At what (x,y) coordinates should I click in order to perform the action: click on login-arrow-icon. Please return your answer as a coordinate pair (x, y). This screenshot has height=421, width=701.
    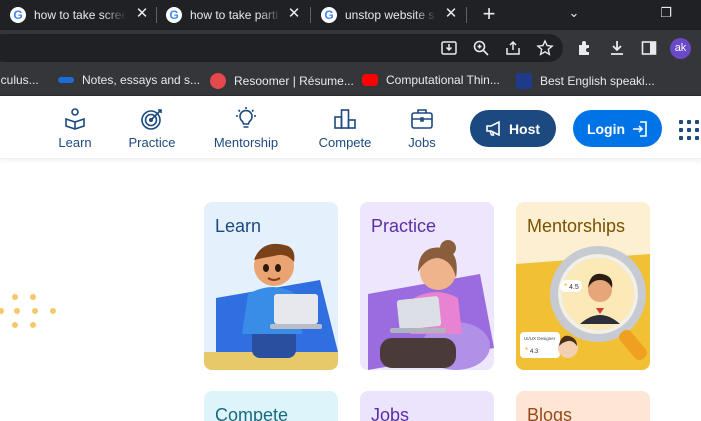
    Looking at the image, I should click on (640, 128).